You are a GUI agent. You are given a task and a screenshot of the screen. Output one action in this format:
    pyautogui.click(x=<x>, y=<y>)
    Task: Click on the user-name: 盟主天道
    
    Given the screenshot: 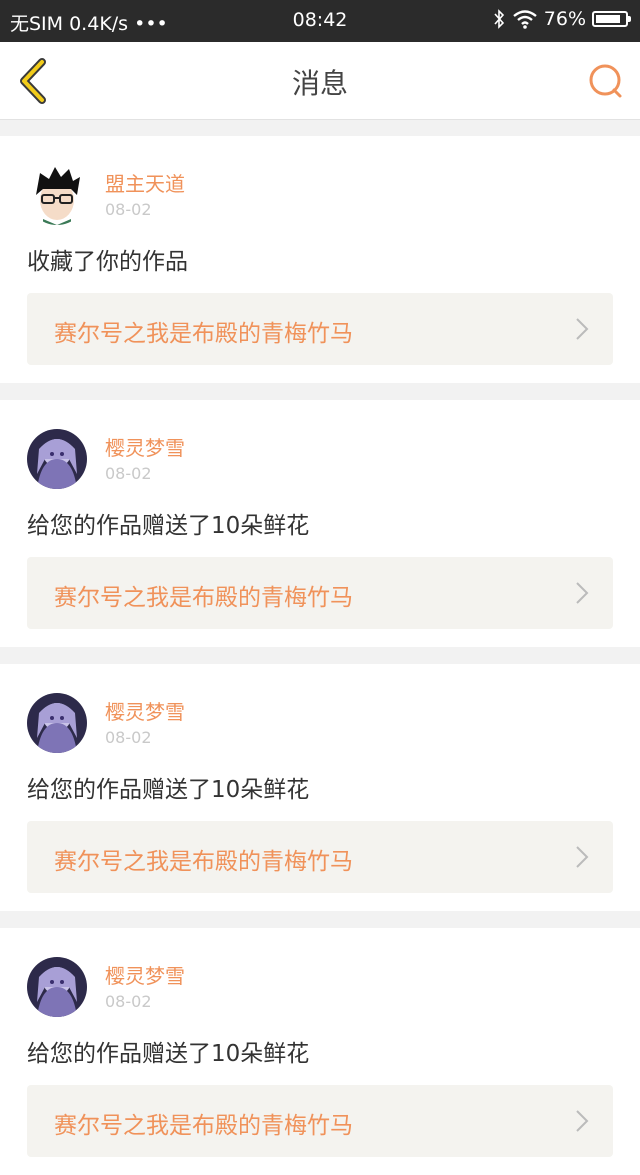 What is the action you would take?
    pyautogui.click(x=145, y=182)
    